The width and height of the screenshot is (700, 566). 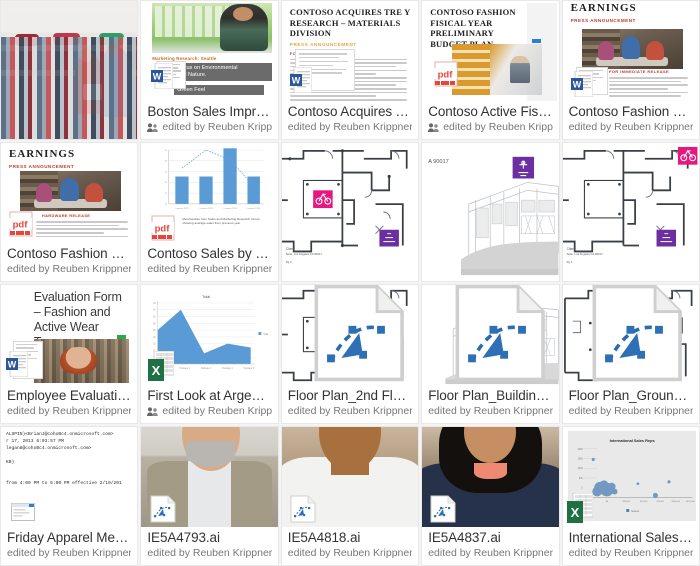 I want to click on tile-elevation-purple: A 90017, so click(x=490, y=212).